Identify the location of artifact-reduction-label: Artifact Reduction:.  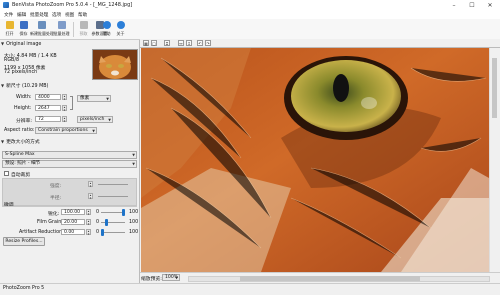
(41, 232).